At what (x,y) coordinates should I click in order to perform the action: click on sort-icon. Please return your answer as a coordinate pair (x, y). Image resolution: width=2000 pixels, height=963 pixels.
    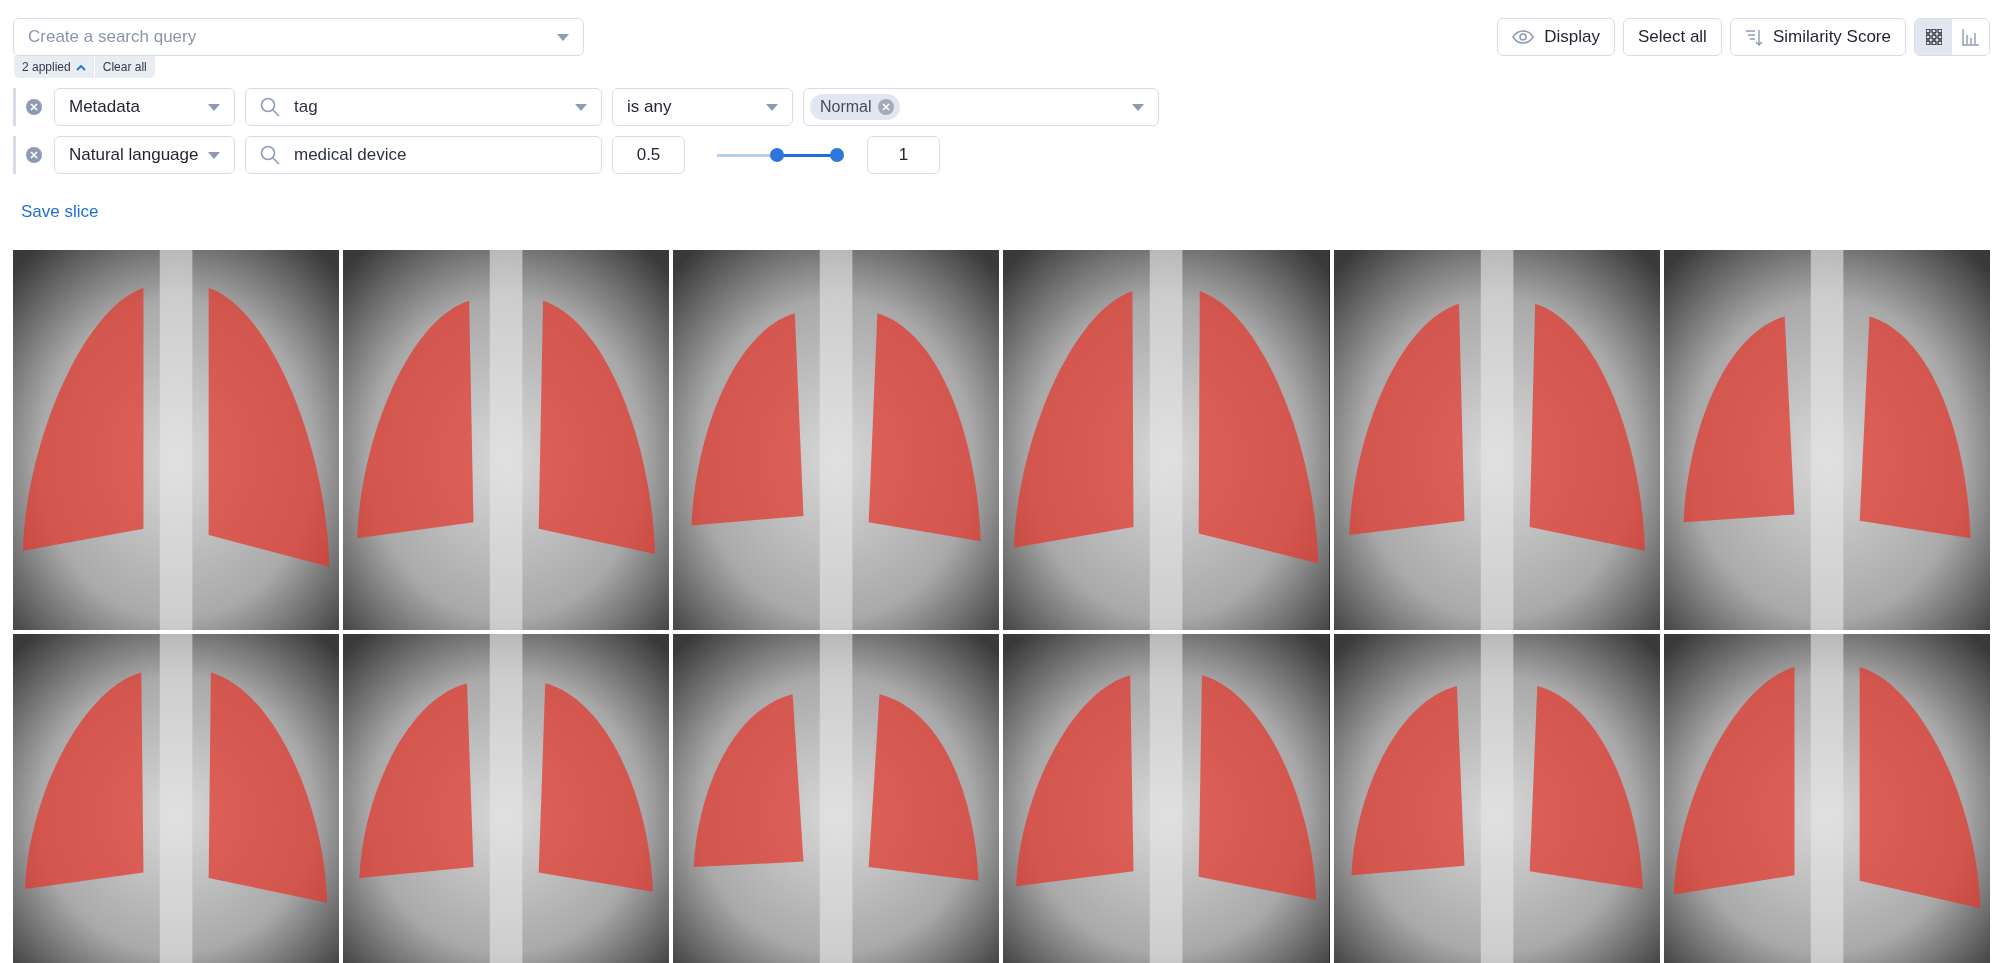
    Looking at the image, I should click on (1753, 37).